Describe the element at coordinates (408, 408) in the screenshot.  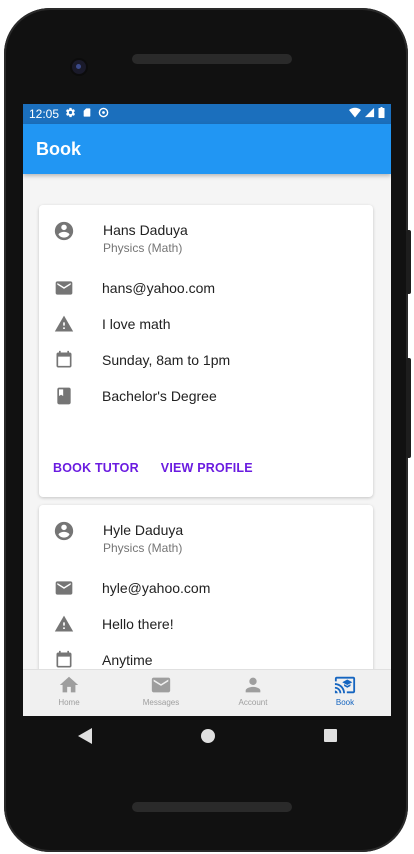
I see `volume-button` at that location.